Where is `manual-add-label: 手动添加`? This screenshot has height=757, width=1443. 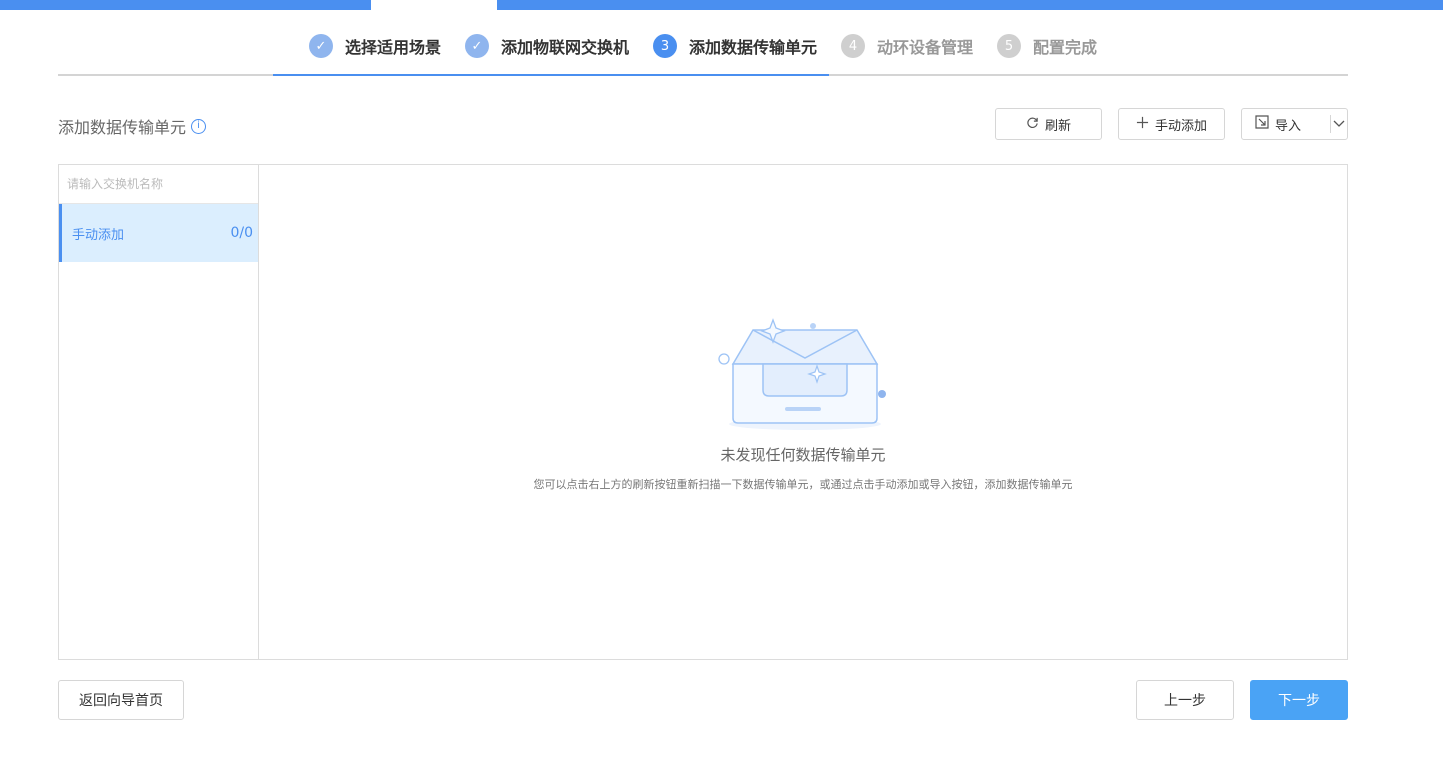 manual-add-label: 手动添加 is located at coordinates (1180, 126).